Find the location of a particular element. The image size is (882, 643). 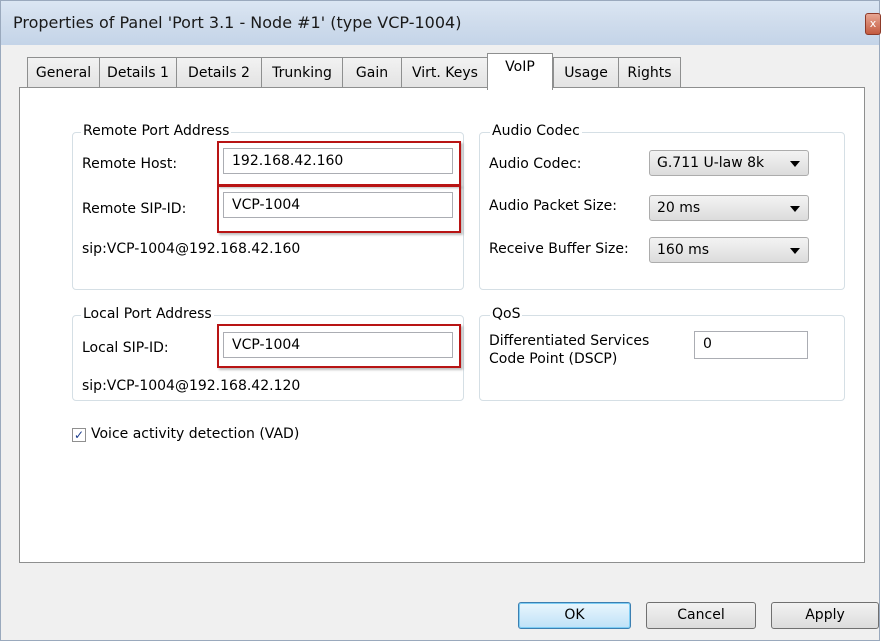

local-sip-id-label: Local SIP-ID: is located at coordinates (125, 348).